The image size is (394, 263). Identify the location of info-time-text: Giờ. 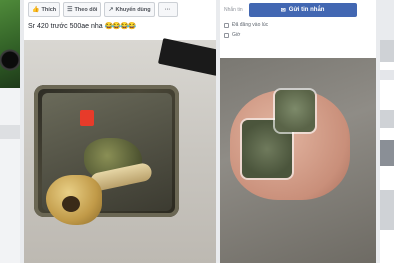
(236, 35).